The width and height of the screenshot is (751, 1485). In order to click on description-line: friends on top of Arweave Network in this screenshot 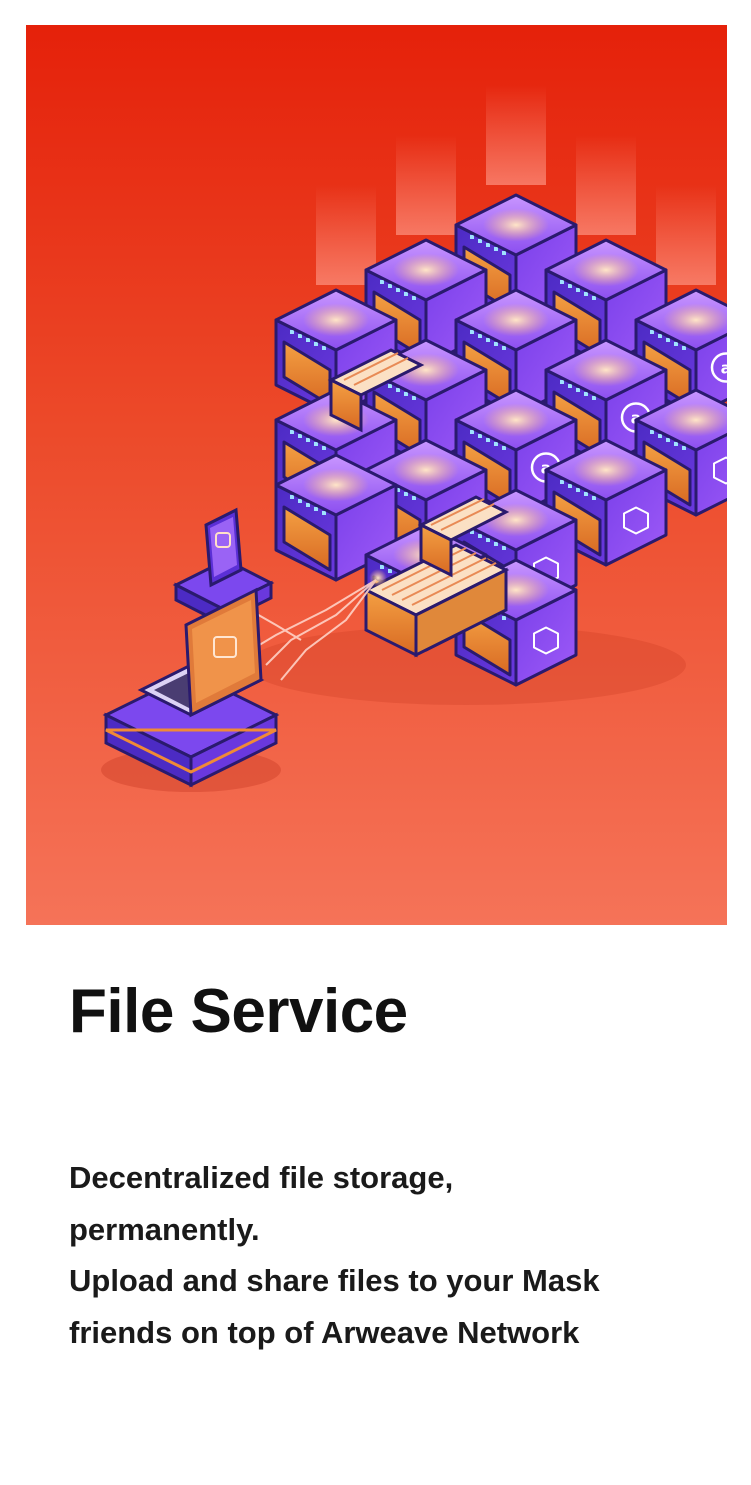, I will do `click(324, 1332)`.